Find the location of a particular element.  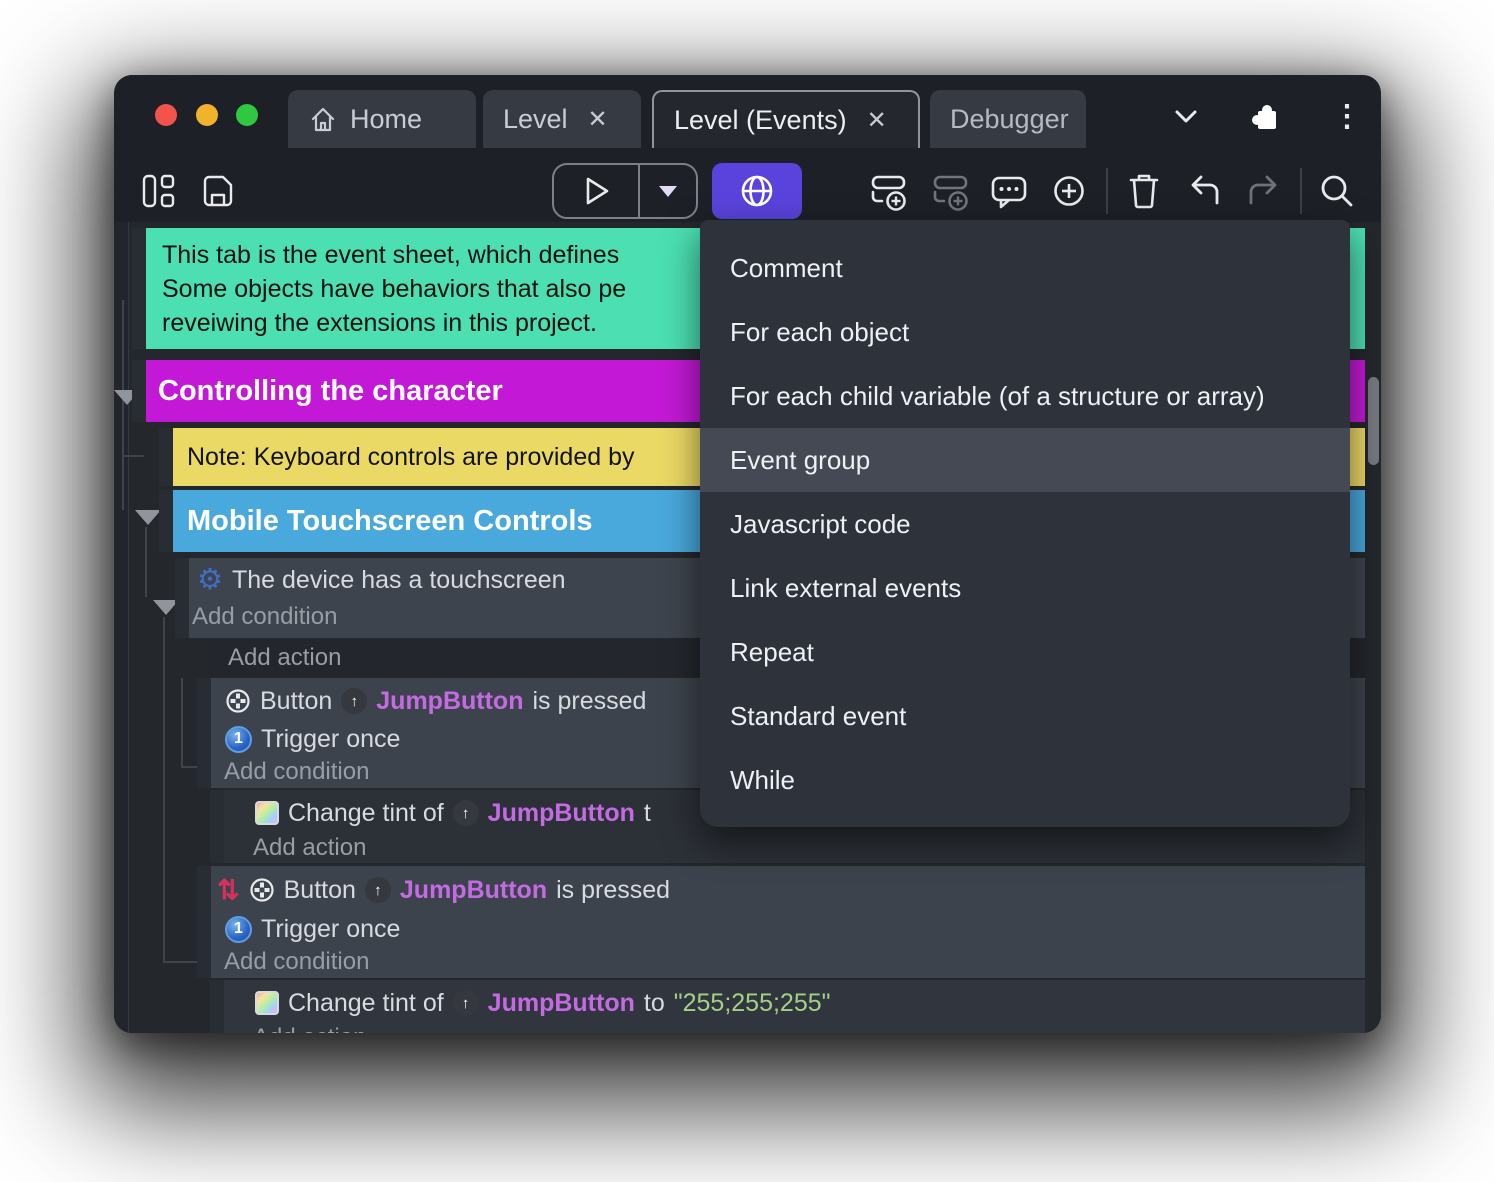

menu-item-comment: Comment is located at coordinates (1025, 268).